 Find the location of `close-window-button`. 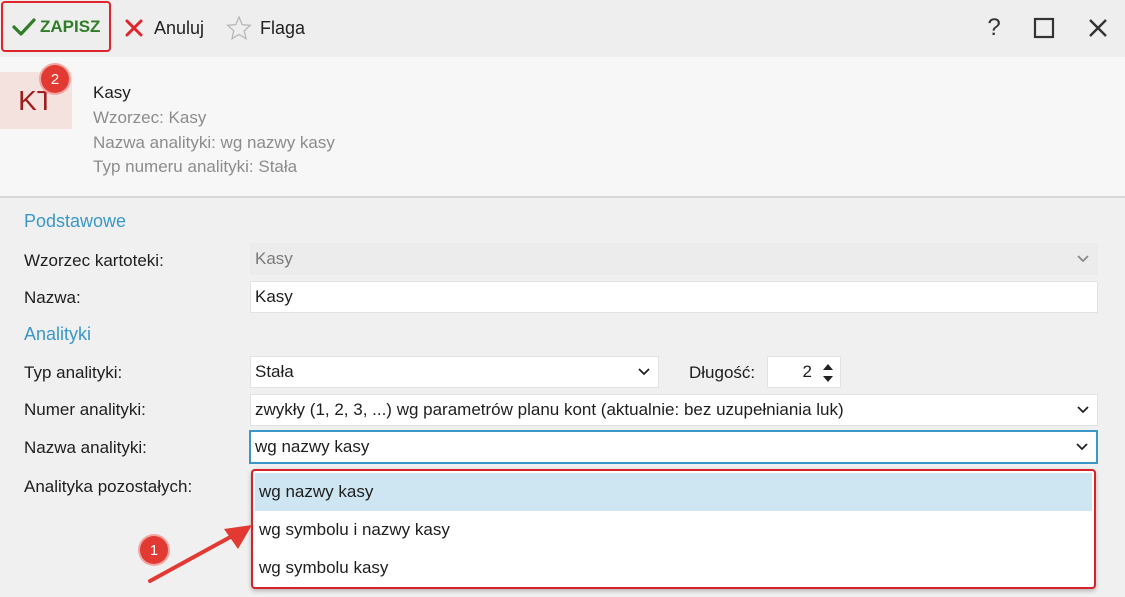

close-window-button is located at coordinates (1098, 28).